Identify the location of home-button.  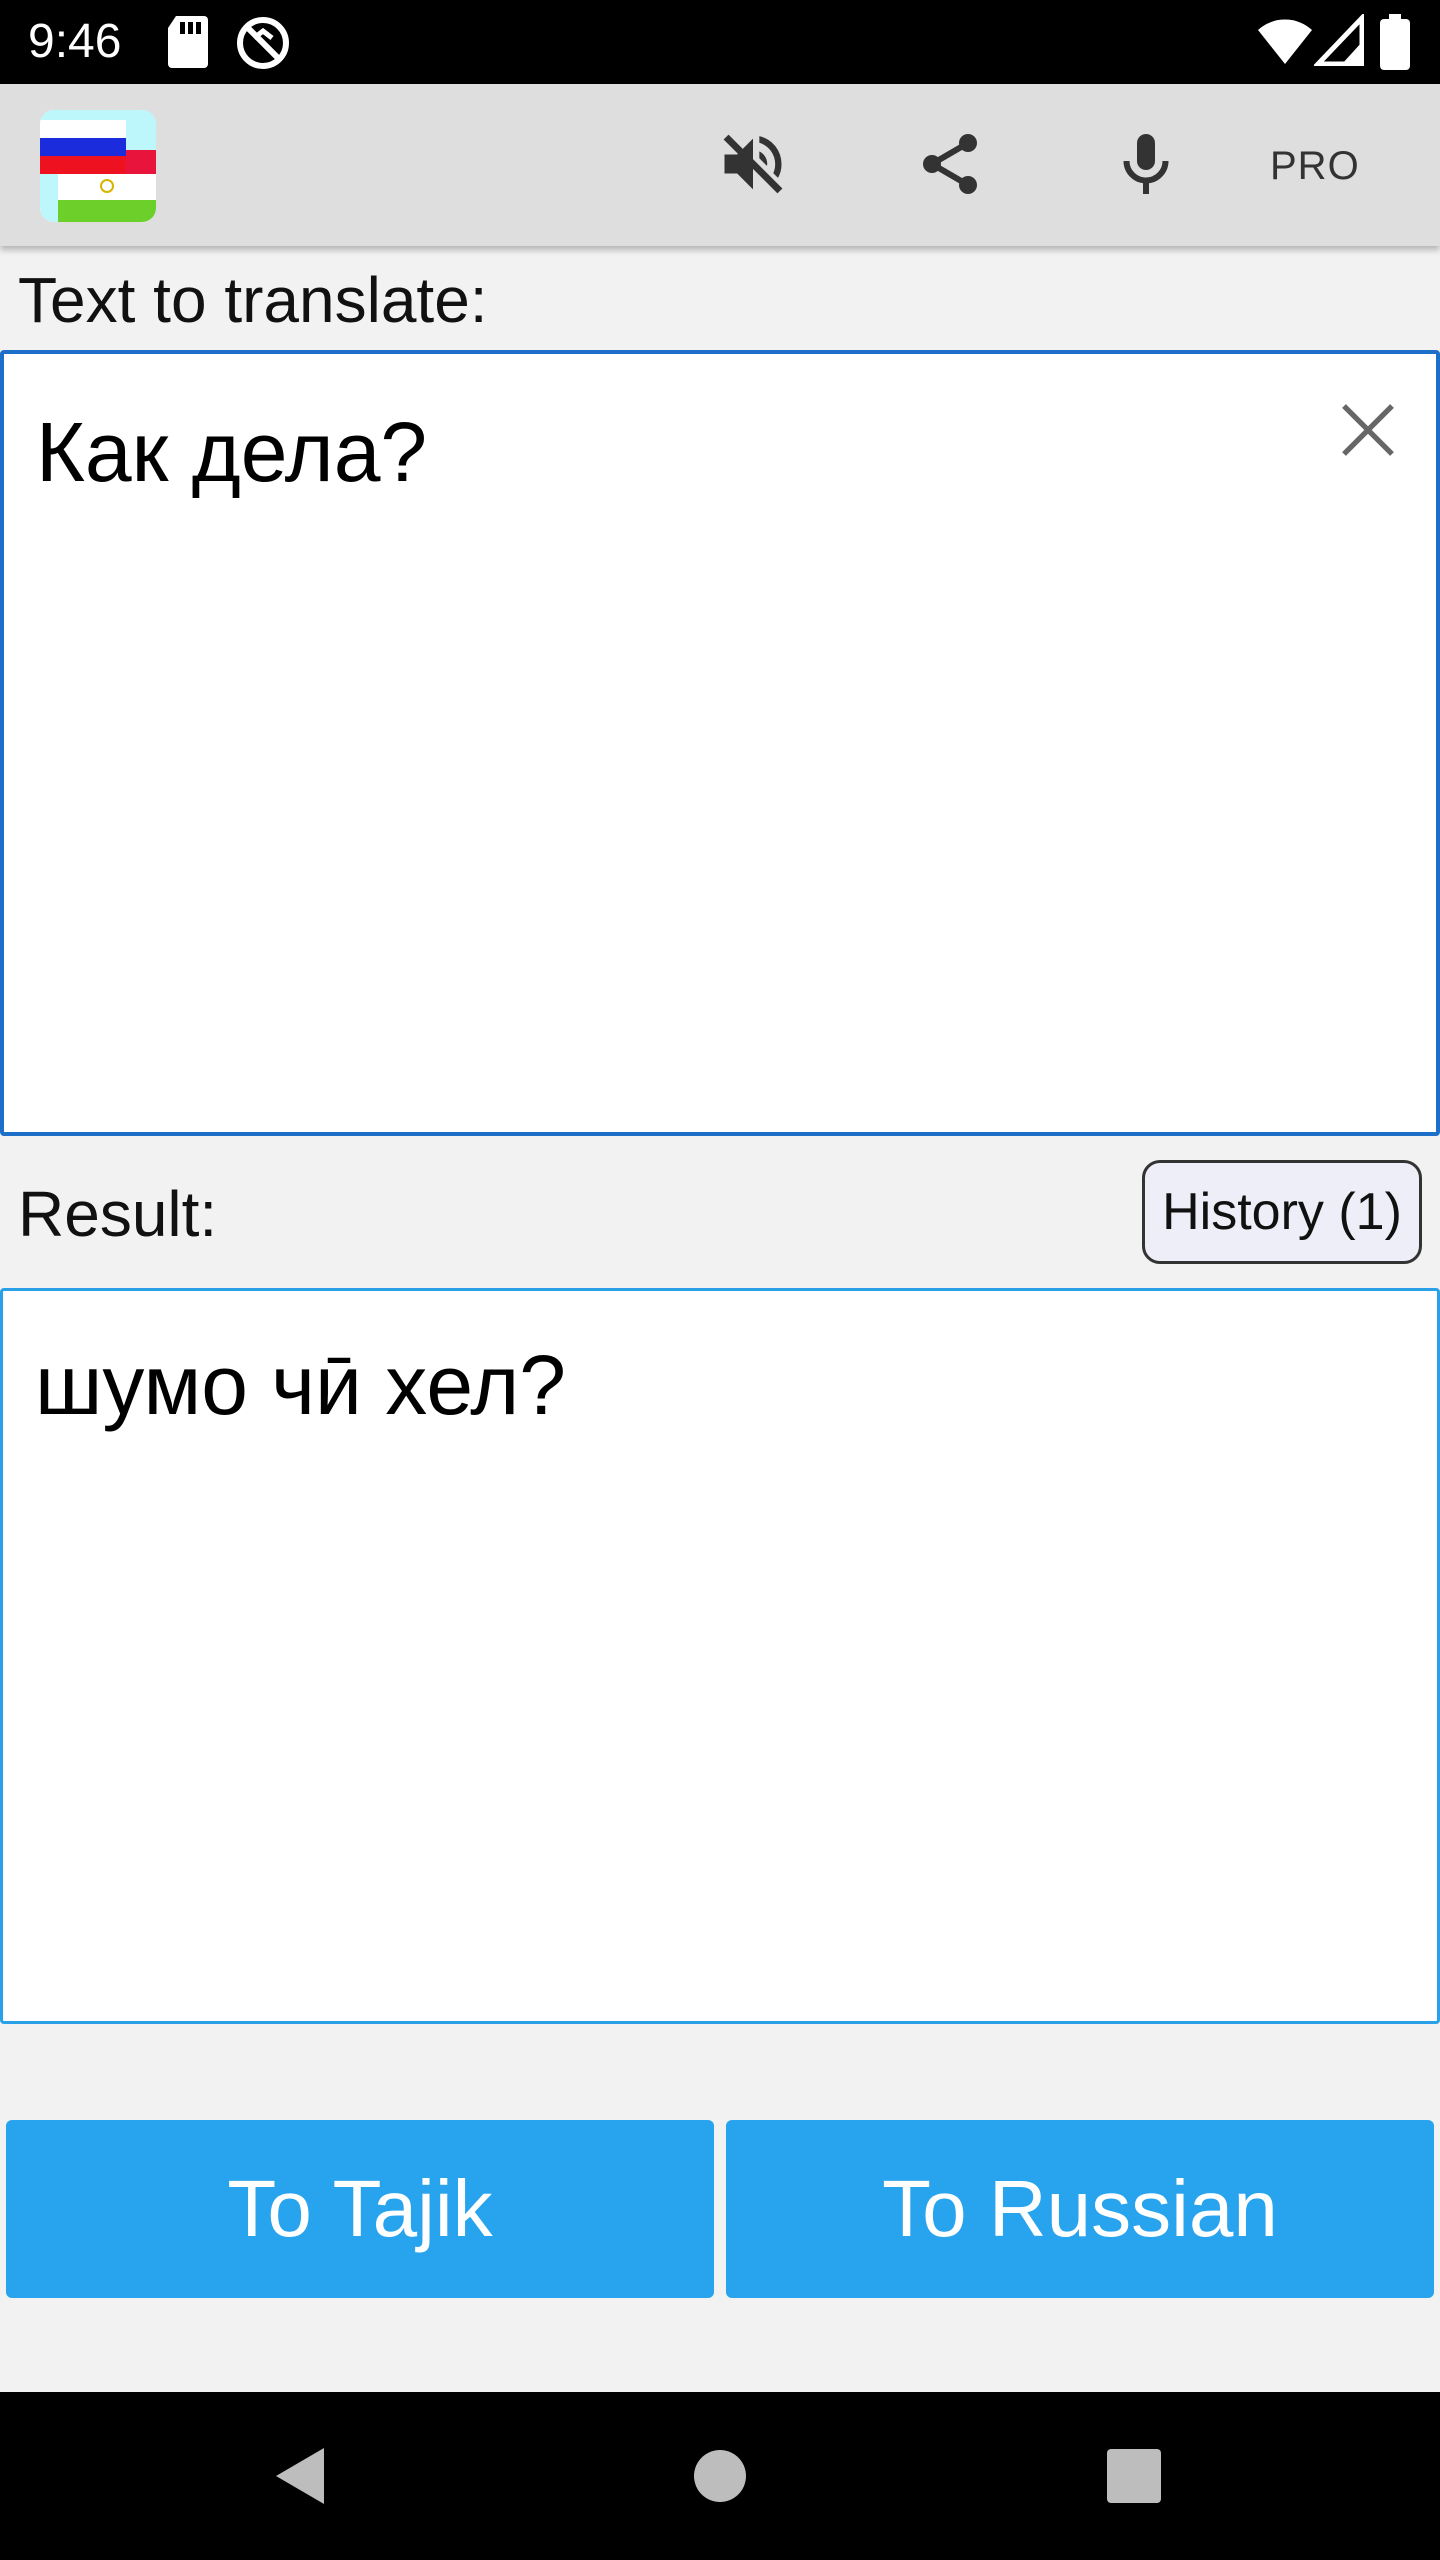
(720, 2476).